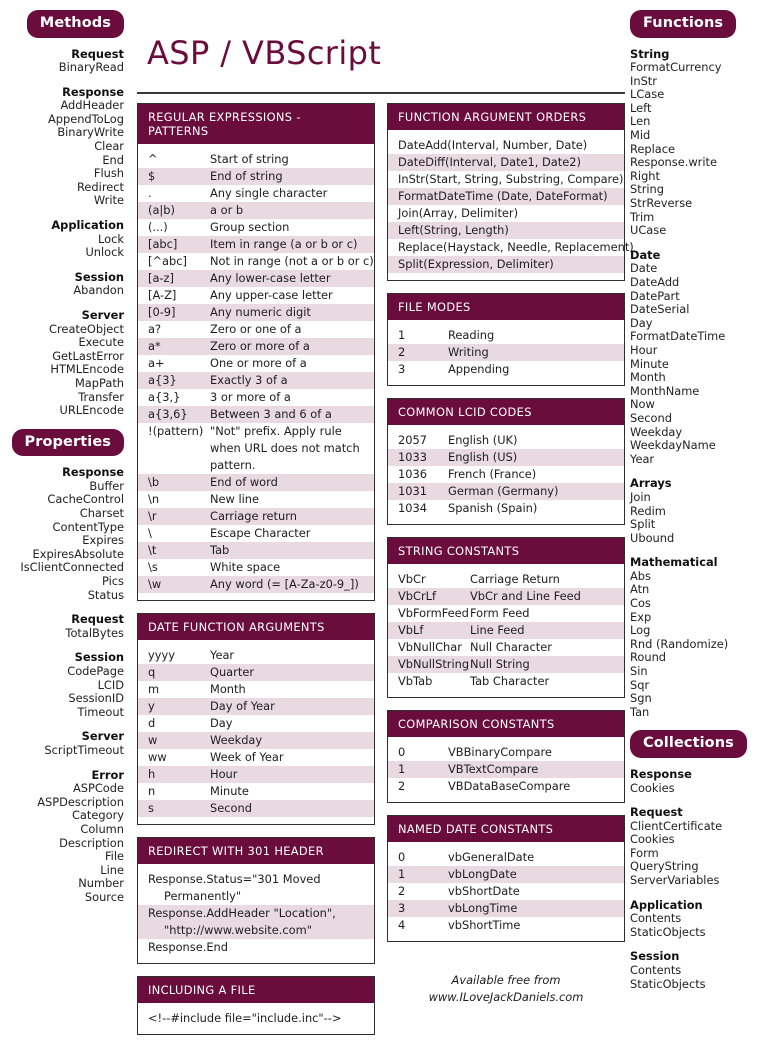 The image size is (763, 1047). What do you see at coordinates (62, 486) in the screenshot?
I see `sidebar-item: Buffer` at bounding box center [62, 486].